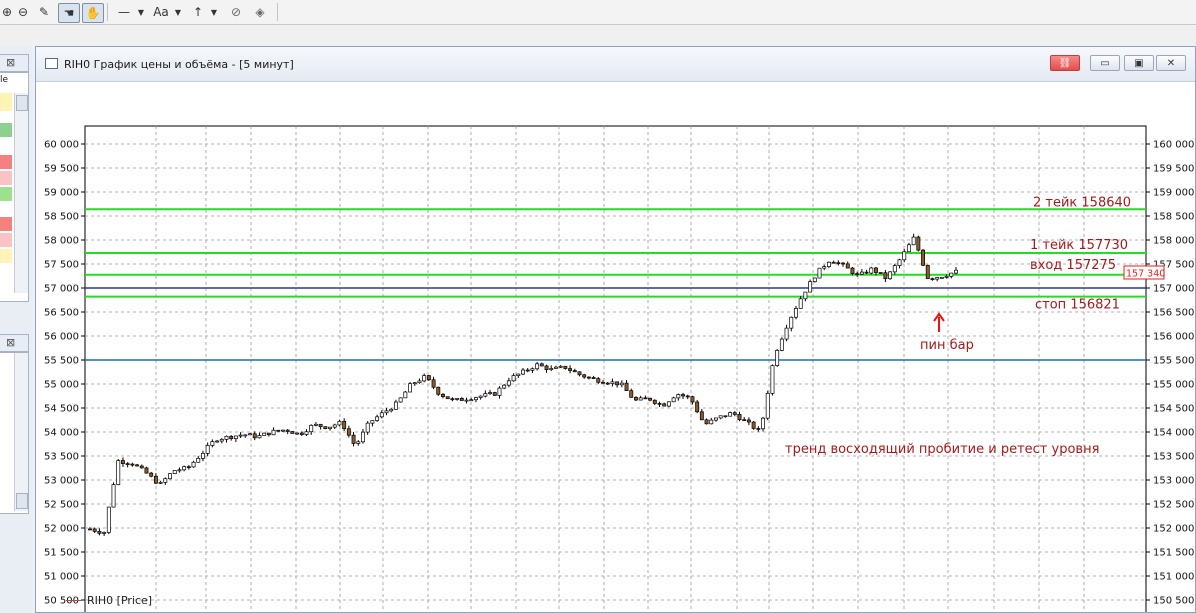 The image size is (1196, 613). What do you see at coordinates (16, 329) in the screenshot?
I see `left-panel: ⊠ le ⊠` at bounding box center [16, 329].